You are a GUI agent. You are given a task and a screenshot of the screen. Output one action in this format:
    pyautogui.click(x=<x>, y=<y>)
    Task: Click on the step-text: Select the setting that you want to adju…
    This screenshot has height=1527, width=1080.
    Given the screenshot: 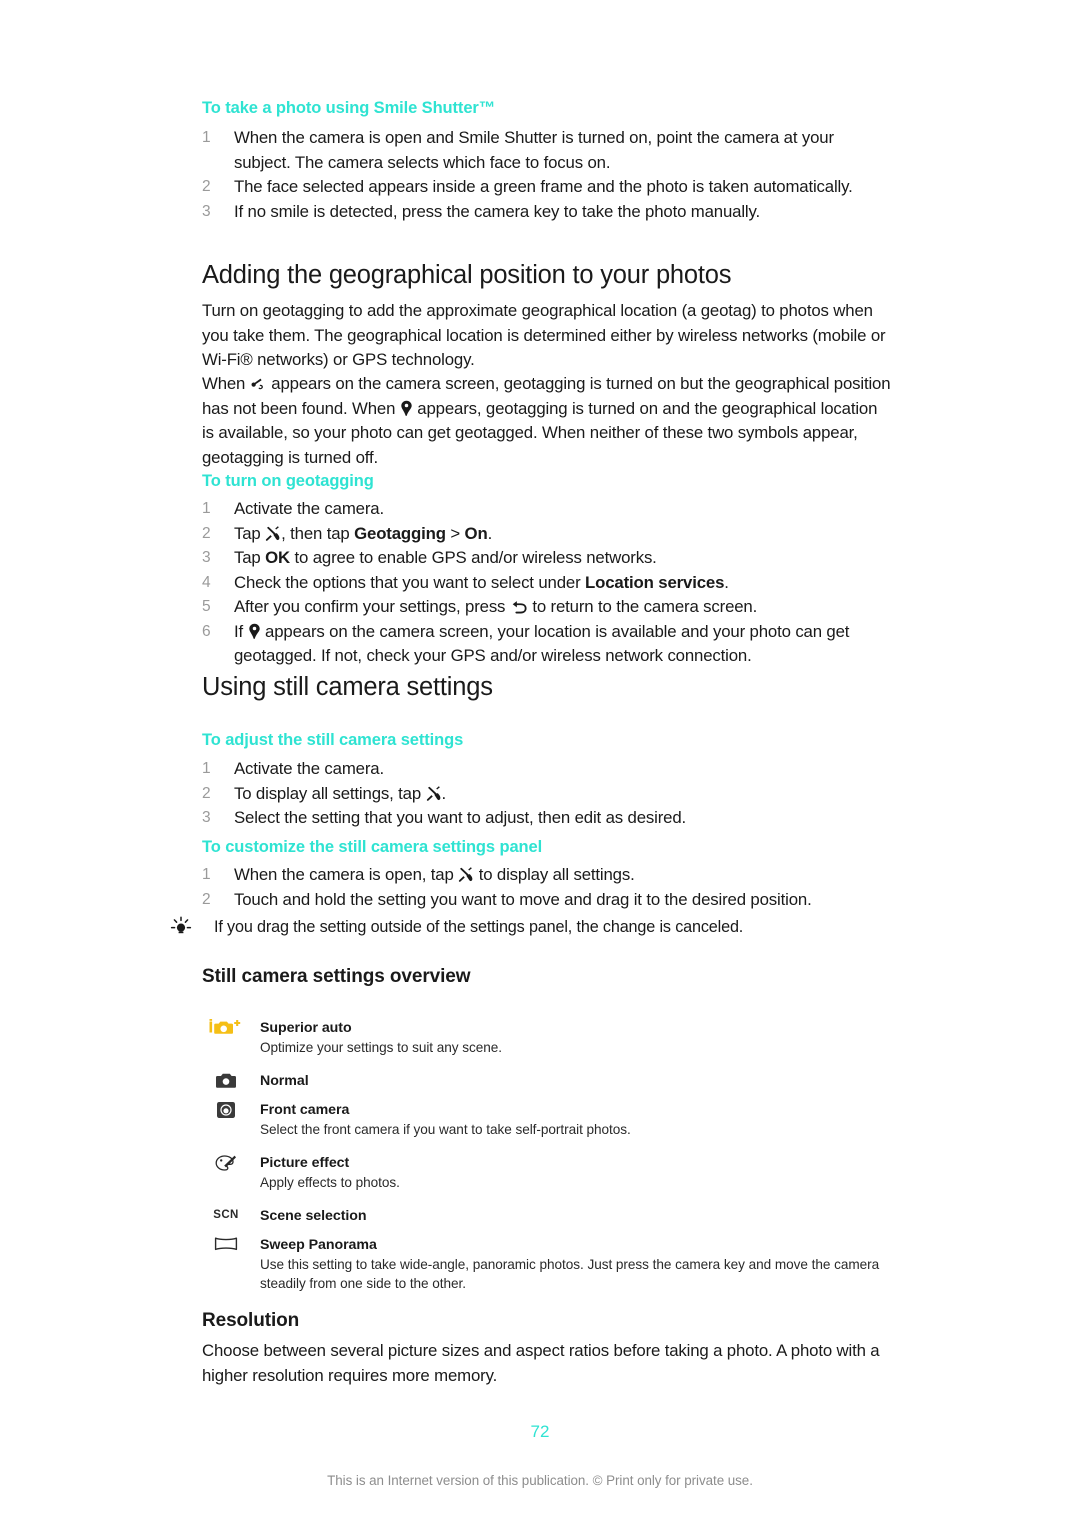 What is the action you would take?
    pyautogui.click(x=460, y=817)
    